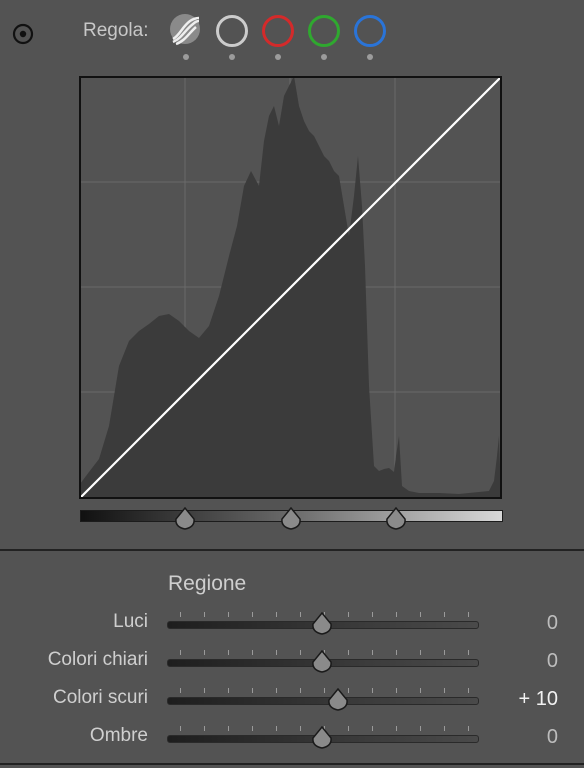 The height and width of the screenshot is (768, 584). I want to click on green-channel-button, so click(324, 36).